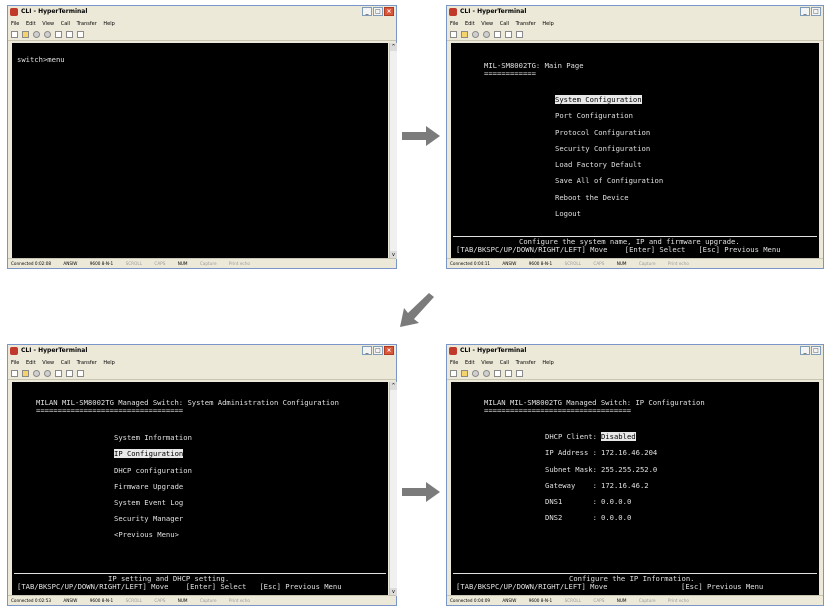 This screenshot has width=827, height=608. Describe the element at coordinates (621, 600) in the screenshot. I see `num-indicator: NUM` at that location.